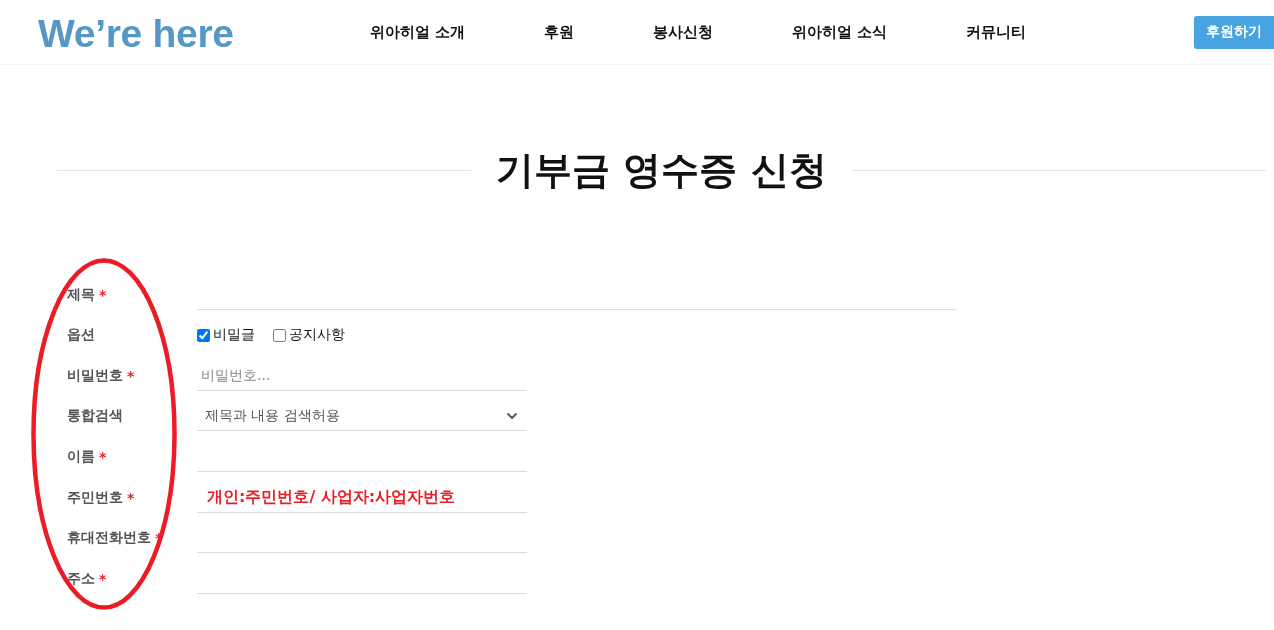 The image size is (1274, 630). I want to click on chevron-down-icon, so click(512, 415).